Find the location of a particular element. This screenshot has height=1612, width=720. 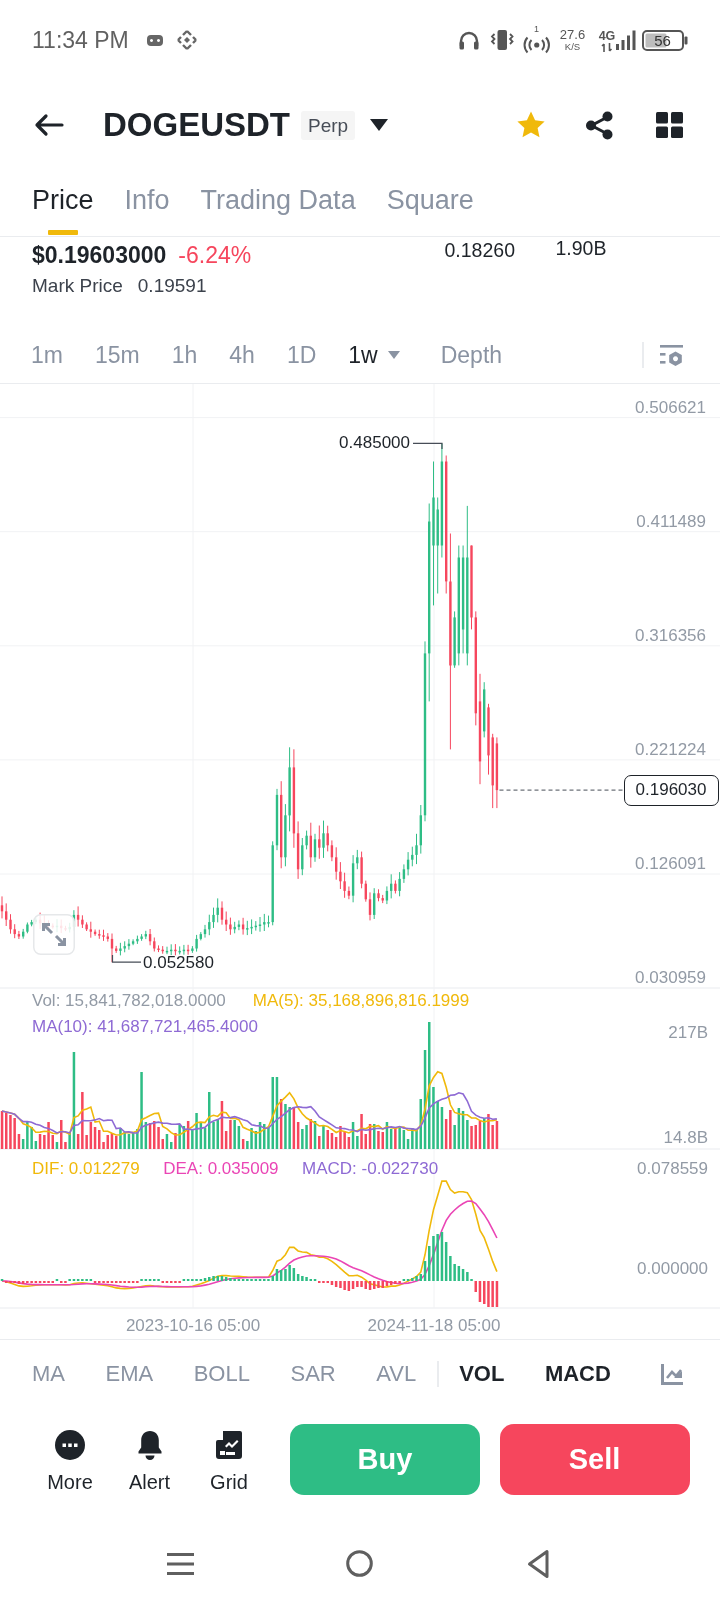

time-axis-label: 2023-10-16 05:00 is located at coordinates (193, 1325).